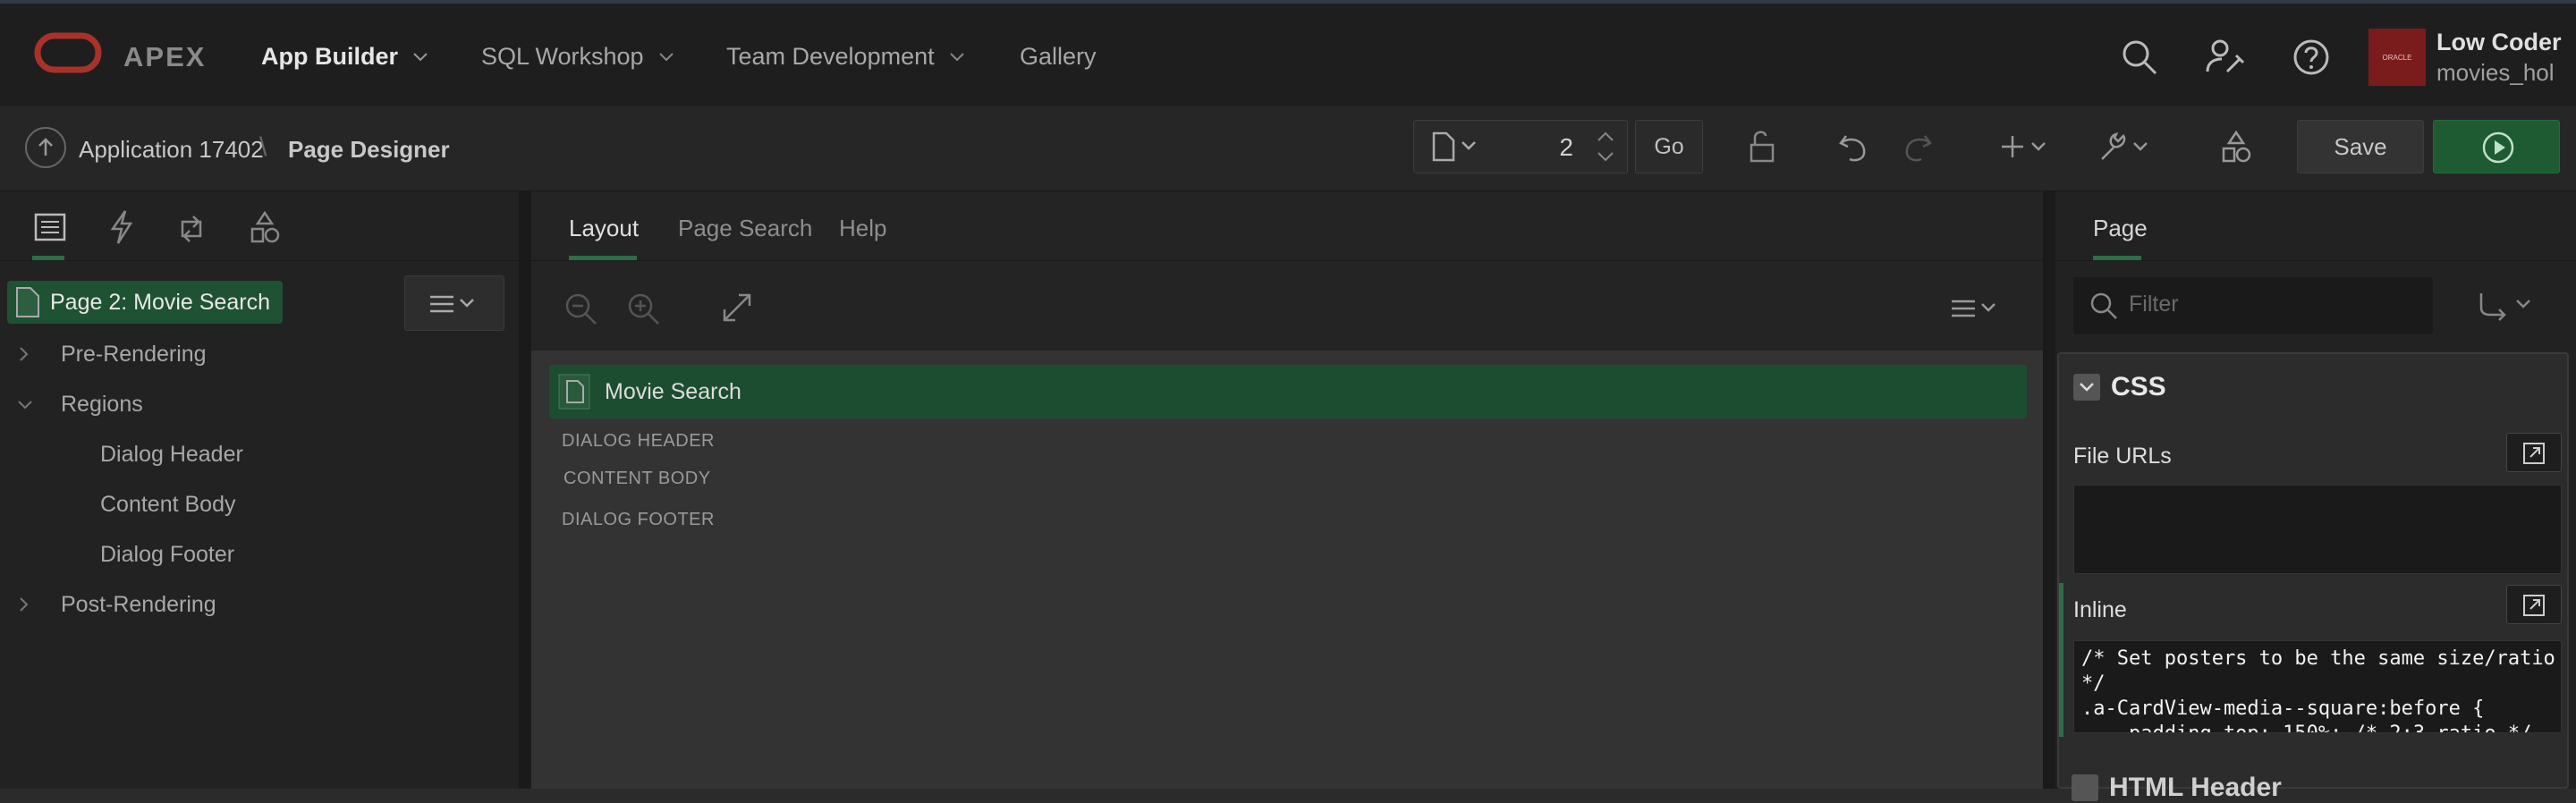 The image size is (2576, 803). What do you see at coordinates (164, 57) in the screenshot?
I see `apex-brand: APEX` at bounding box center [164, 57].